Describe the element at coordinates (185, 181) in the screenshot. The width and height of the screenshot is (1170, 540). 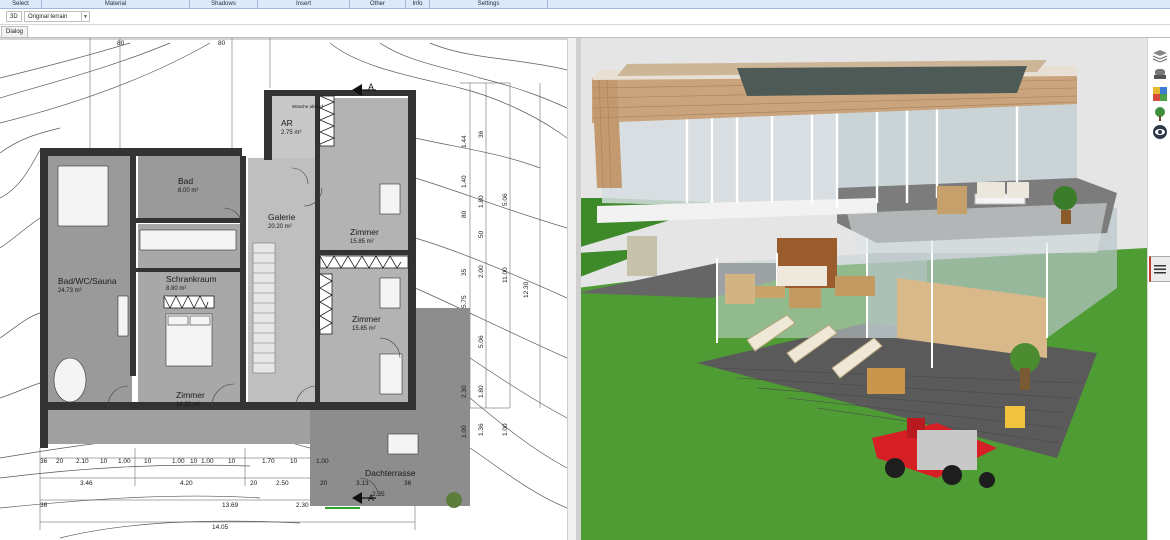
I see `room-bad-name: Bad` at that location.